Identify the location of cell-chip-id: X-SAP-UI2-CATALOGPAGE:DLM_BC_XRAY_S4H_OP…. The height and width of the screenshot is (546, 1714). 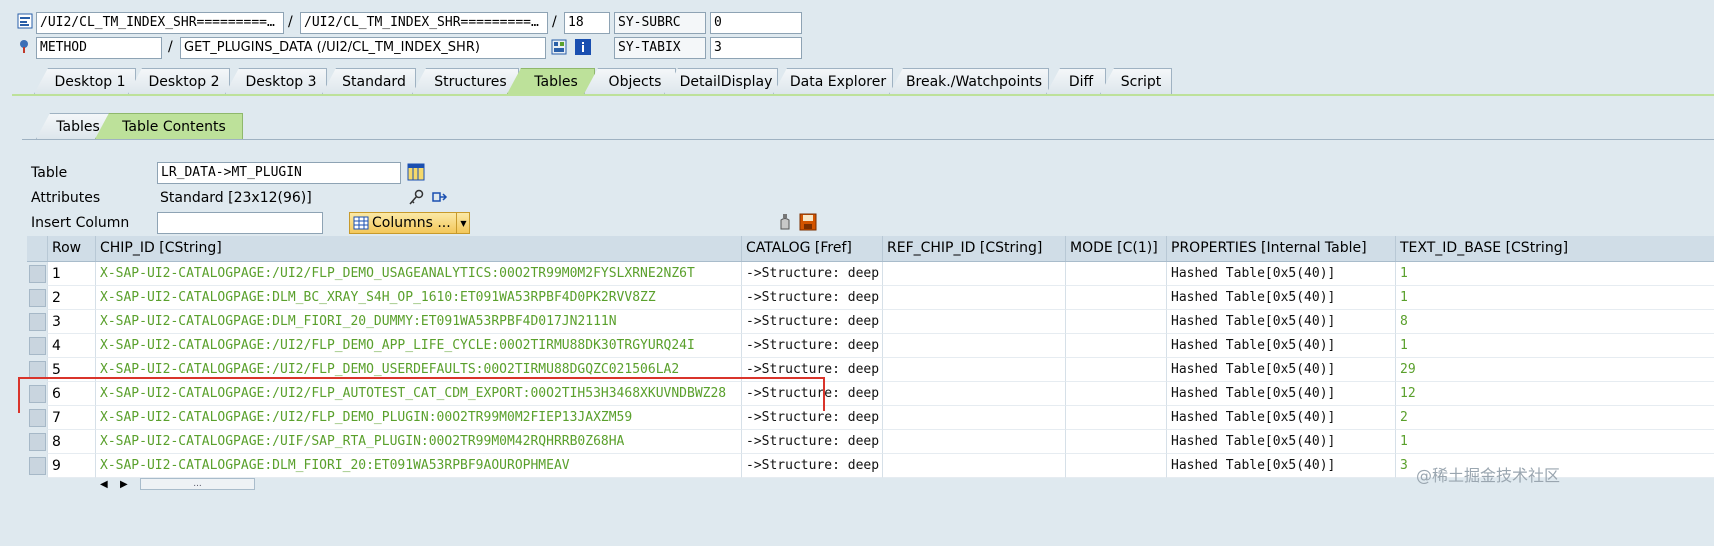
(418, 298).